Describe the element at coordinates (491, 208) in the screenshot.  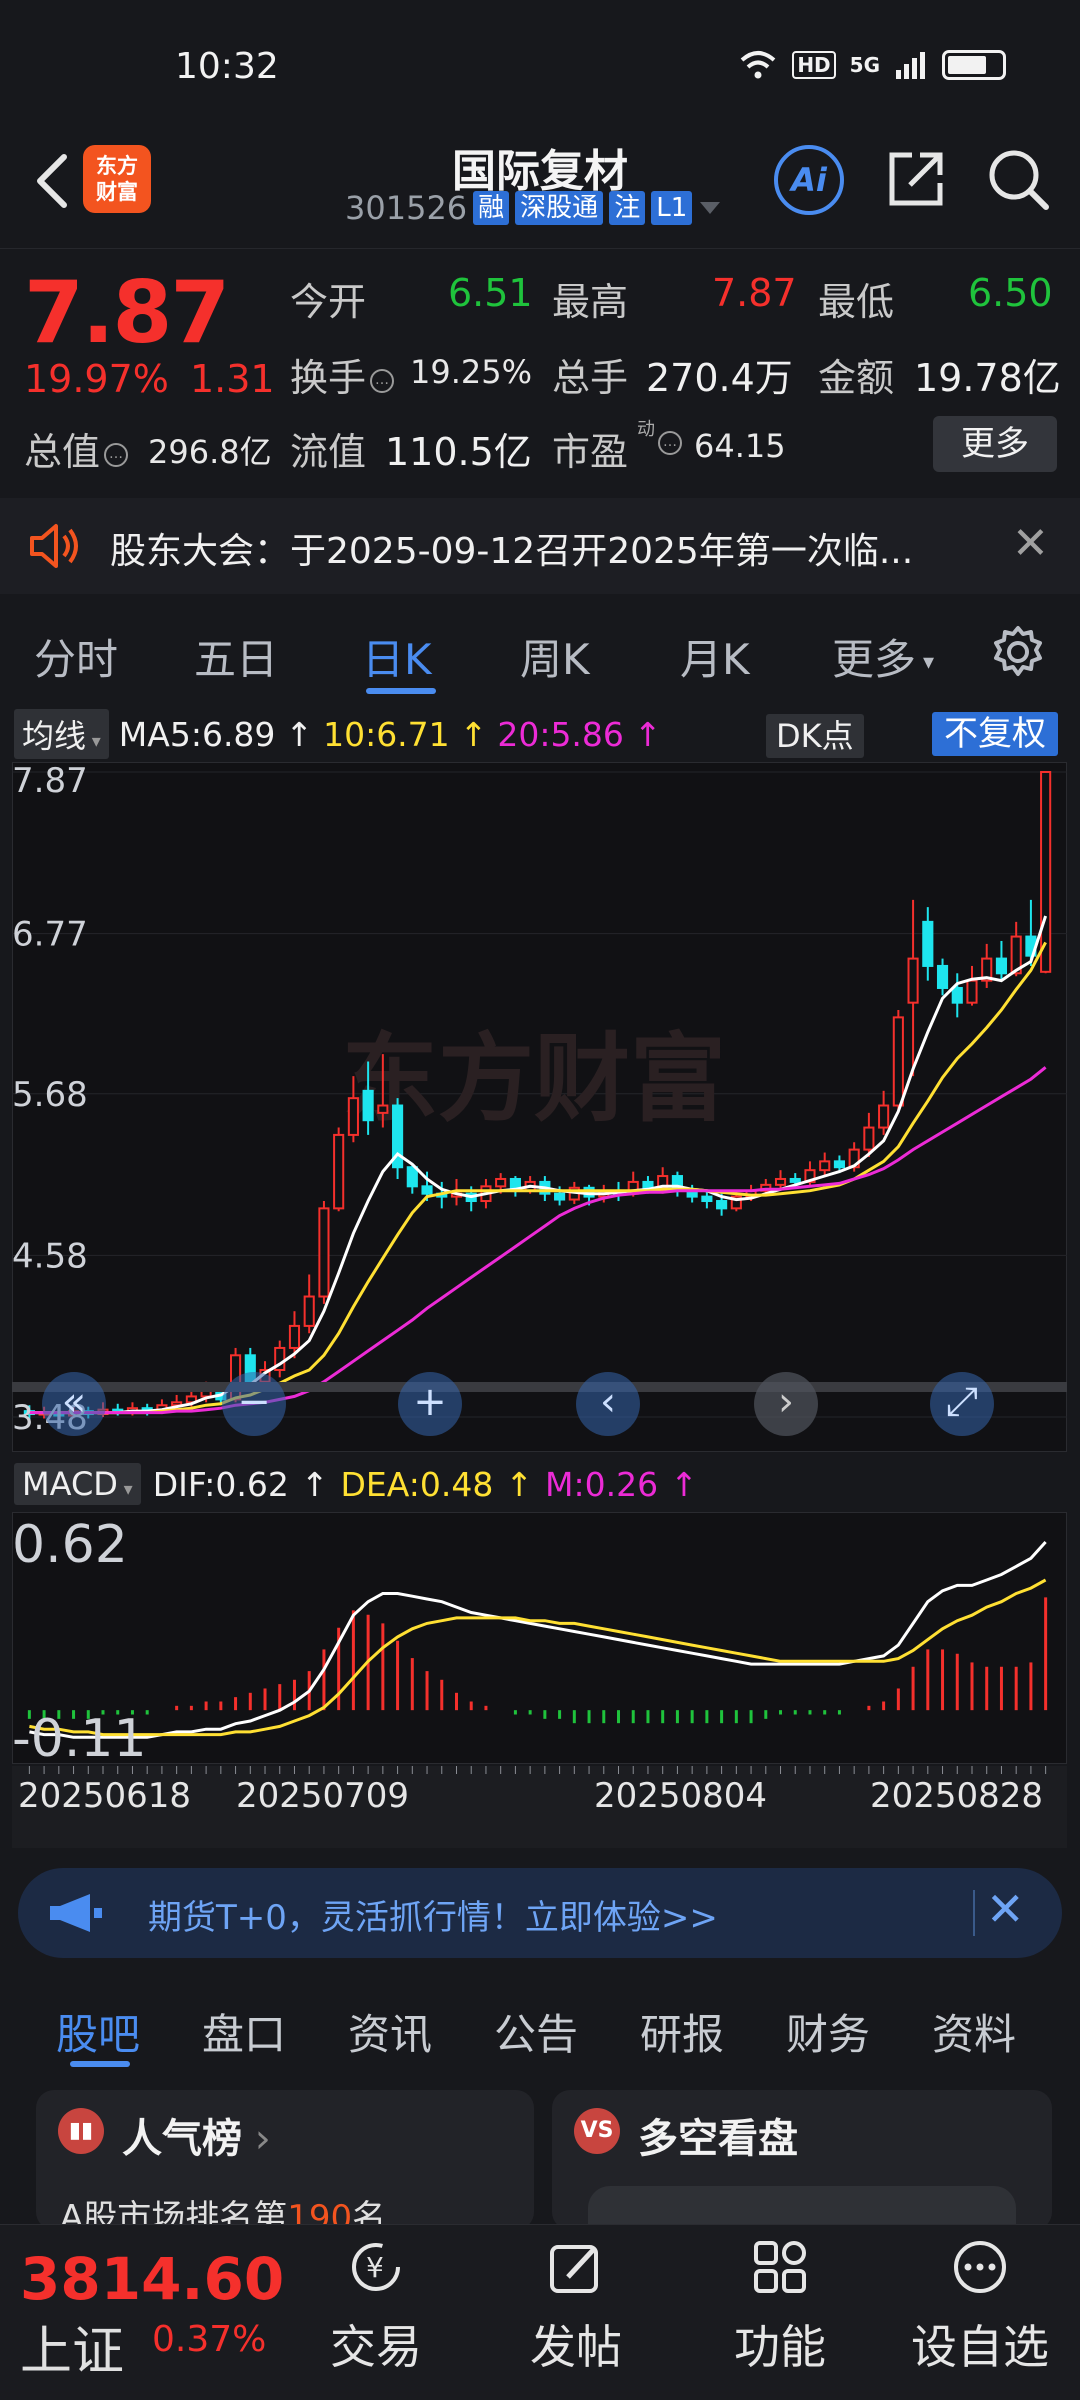
I see `tag-margin: 融` at that location.